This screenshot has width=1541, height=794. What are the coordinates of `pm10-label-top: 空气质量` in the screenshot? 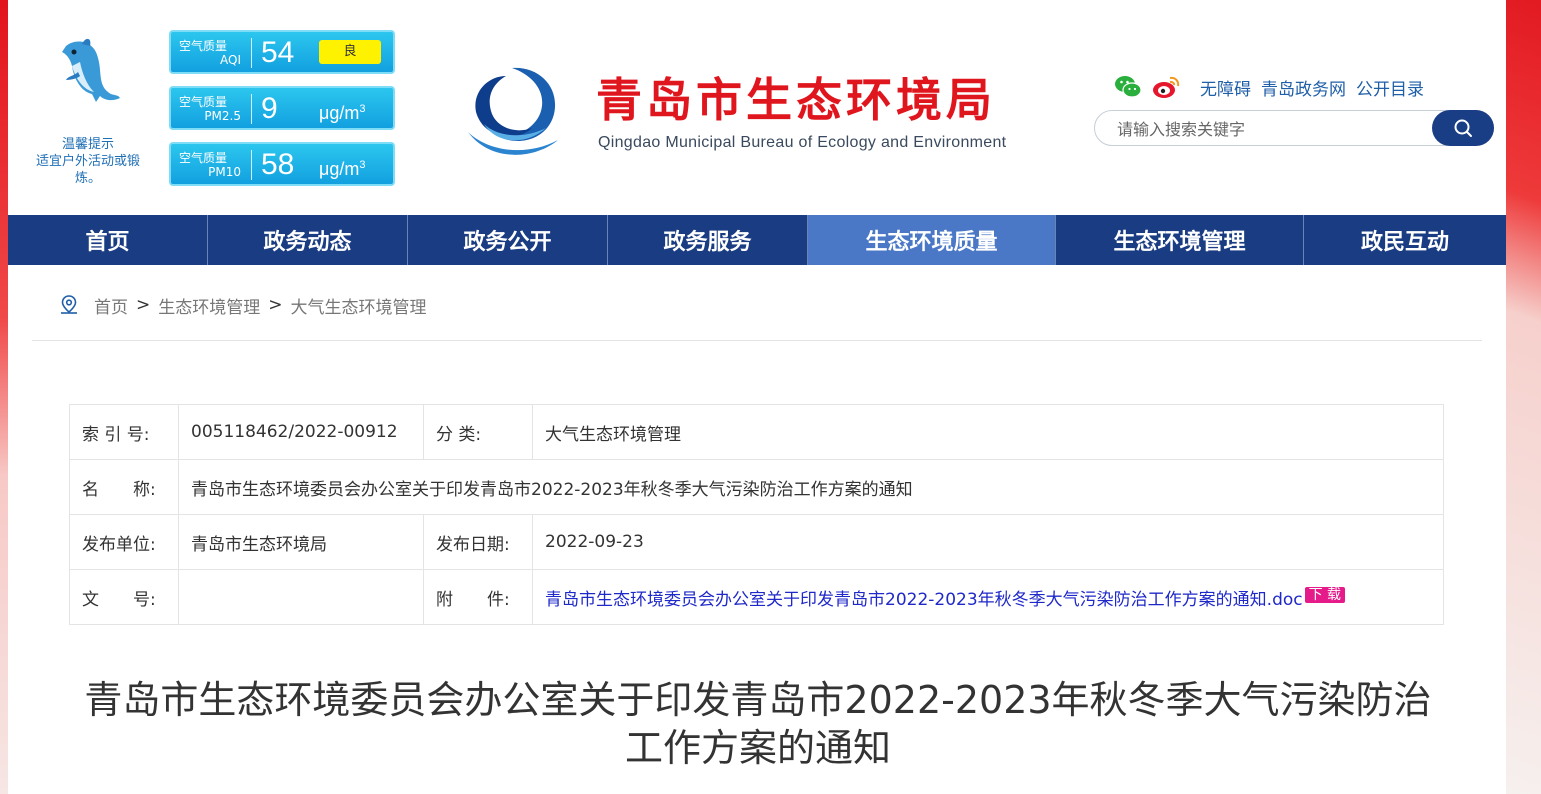 It's located at (203, 158).